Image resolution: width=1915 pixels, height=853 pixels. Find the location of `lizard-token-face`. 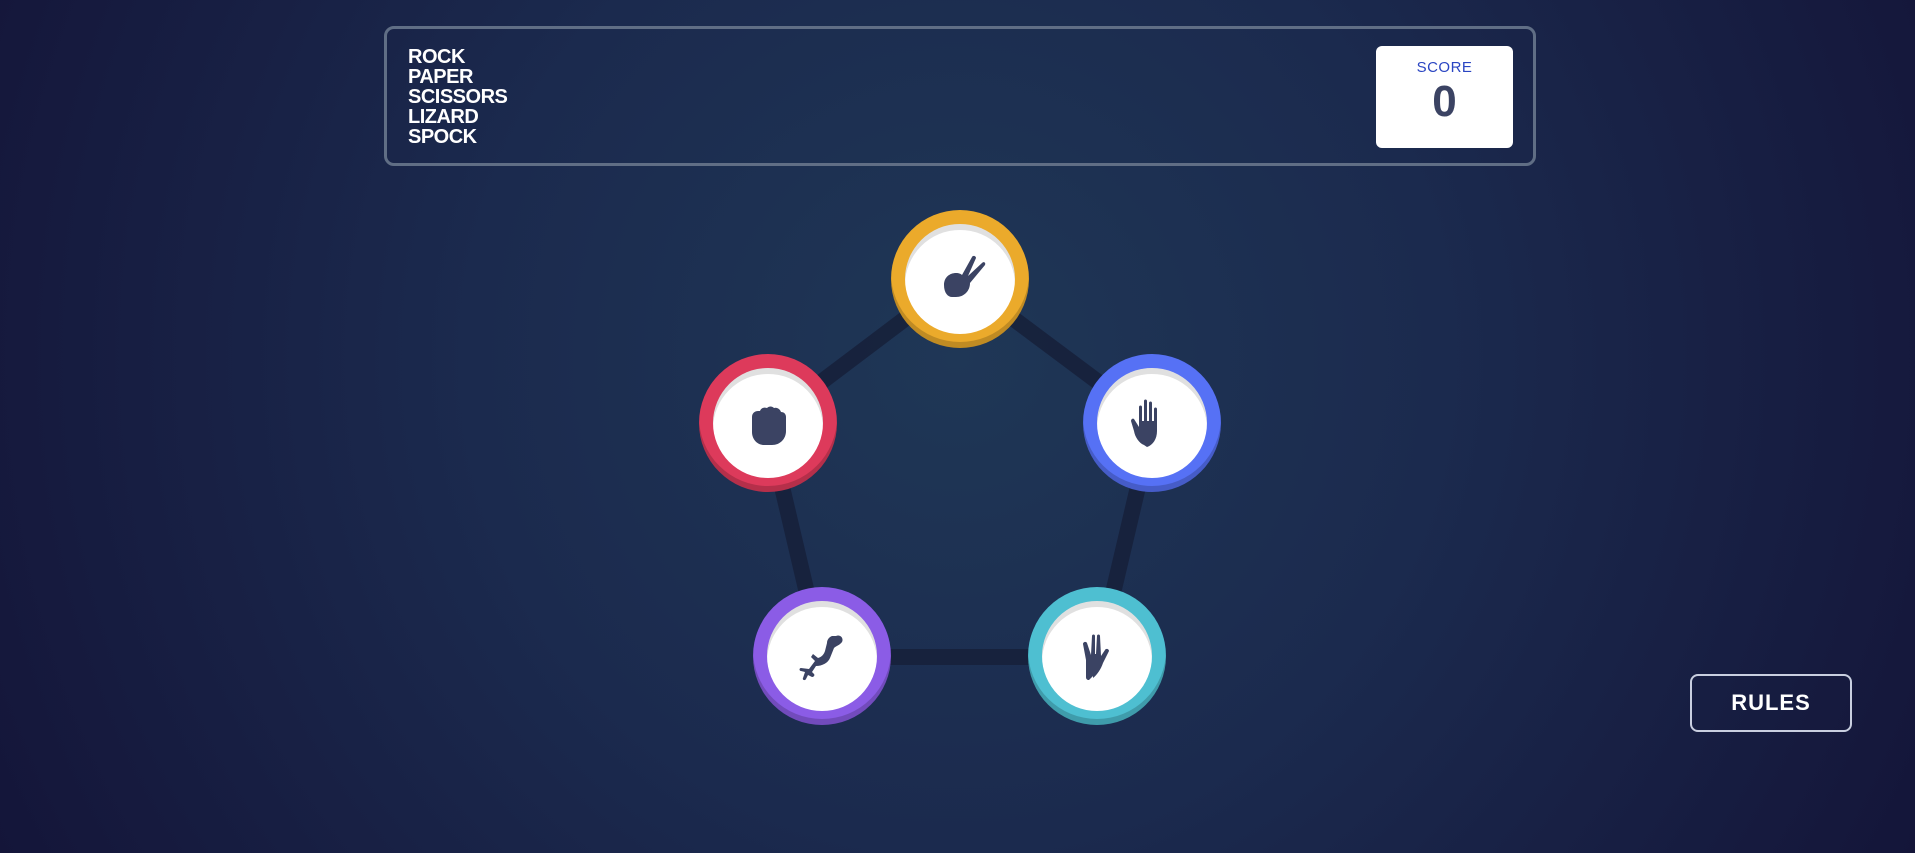

lizard-token-face is located at coordinates (822, 656).